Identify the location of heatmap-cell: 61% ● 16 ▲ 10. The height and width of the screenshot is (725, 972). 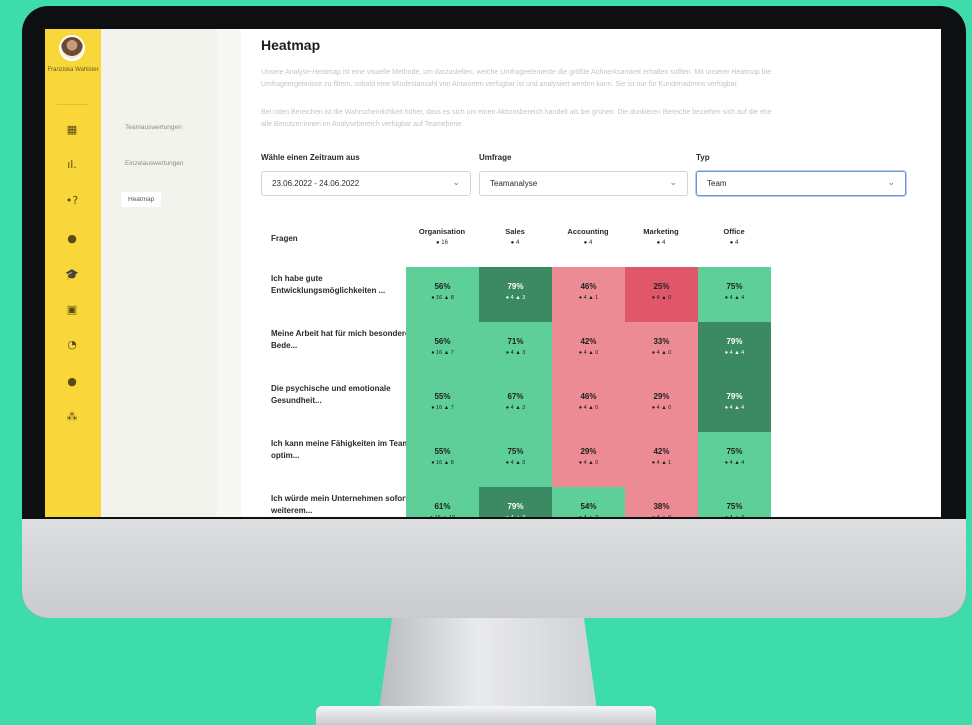
(442, 502).